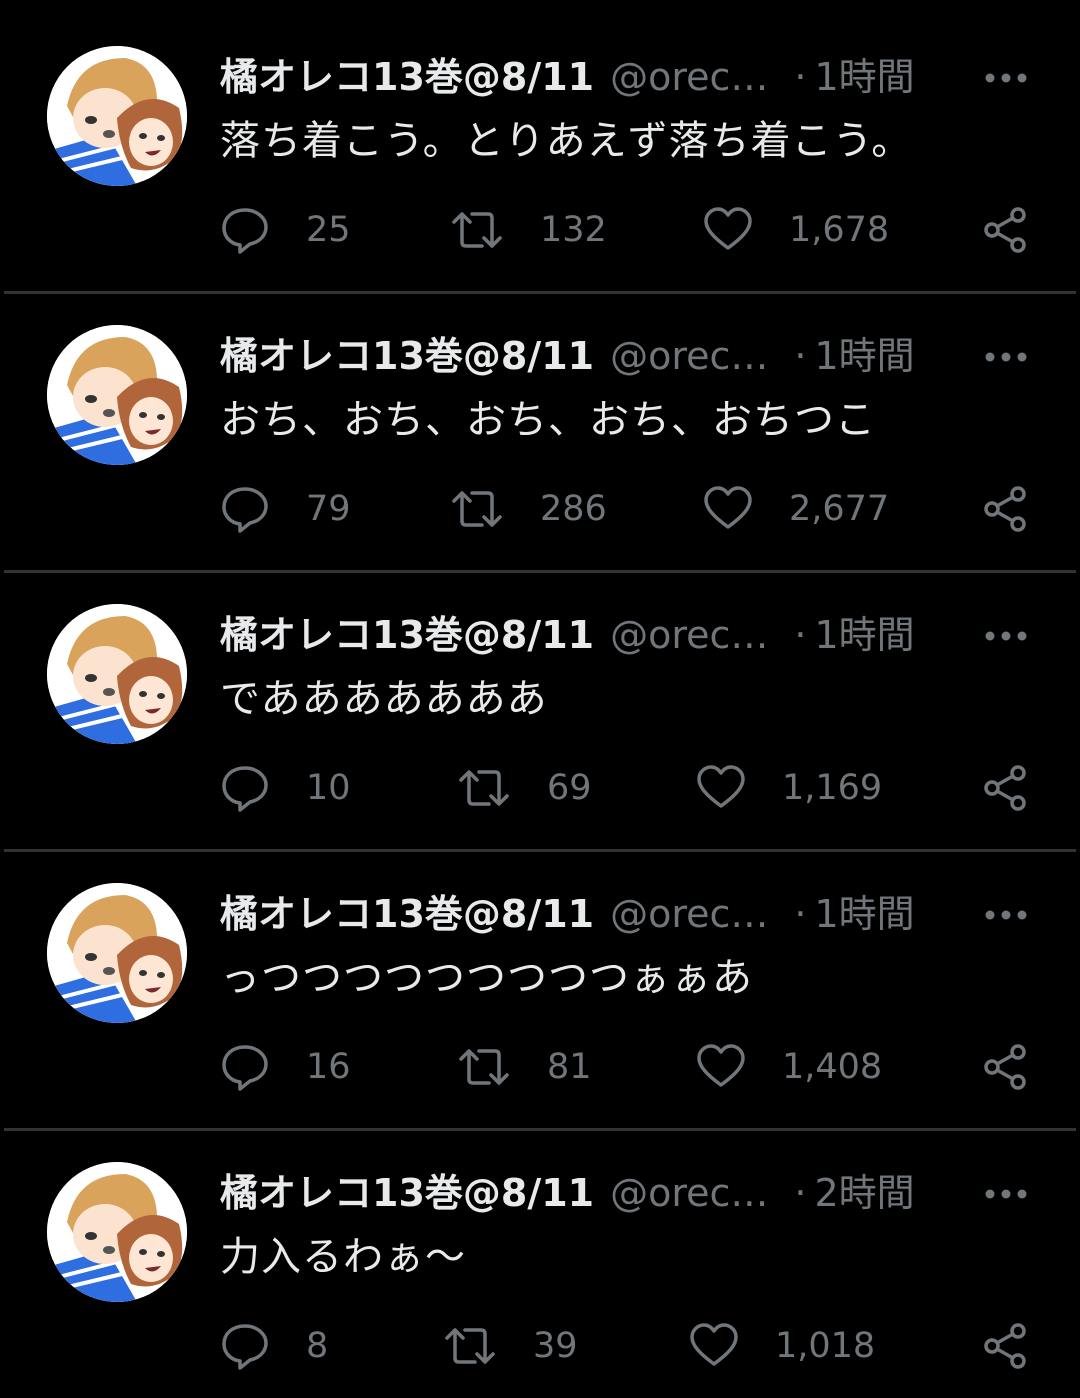  What do you see at coordinates (569, 788) in the screenshot?
I see `retweet-count: 69` at bounding box center [569, 788].